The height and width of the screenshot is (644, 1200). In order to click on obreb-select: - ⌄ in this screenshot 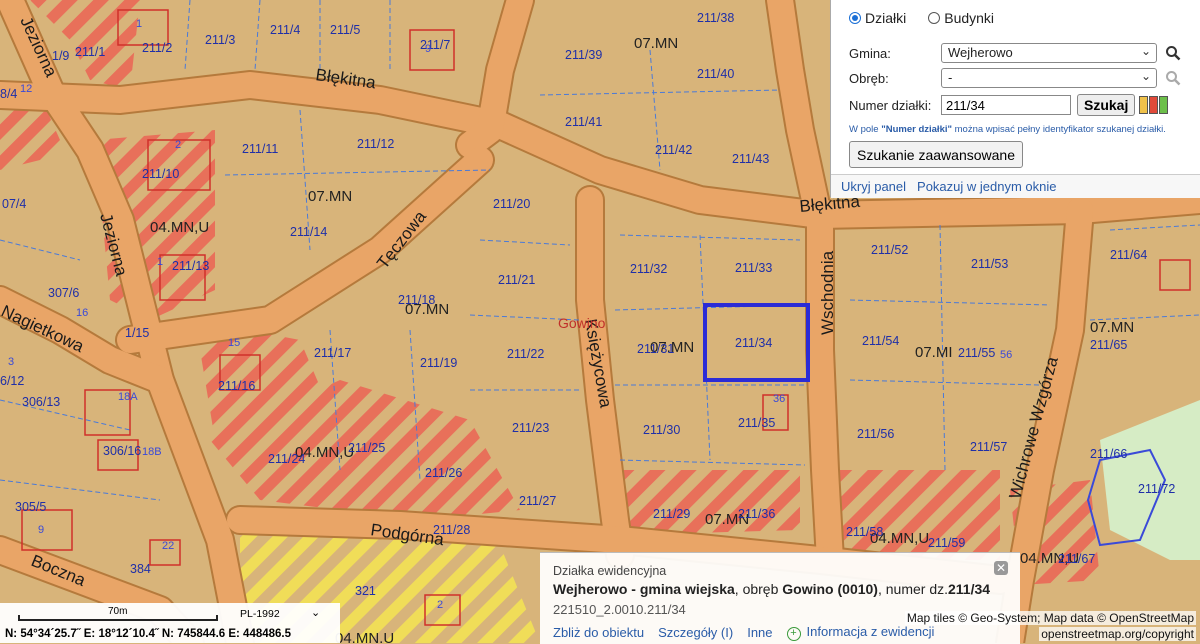, I will do `click(1049, 78)`.